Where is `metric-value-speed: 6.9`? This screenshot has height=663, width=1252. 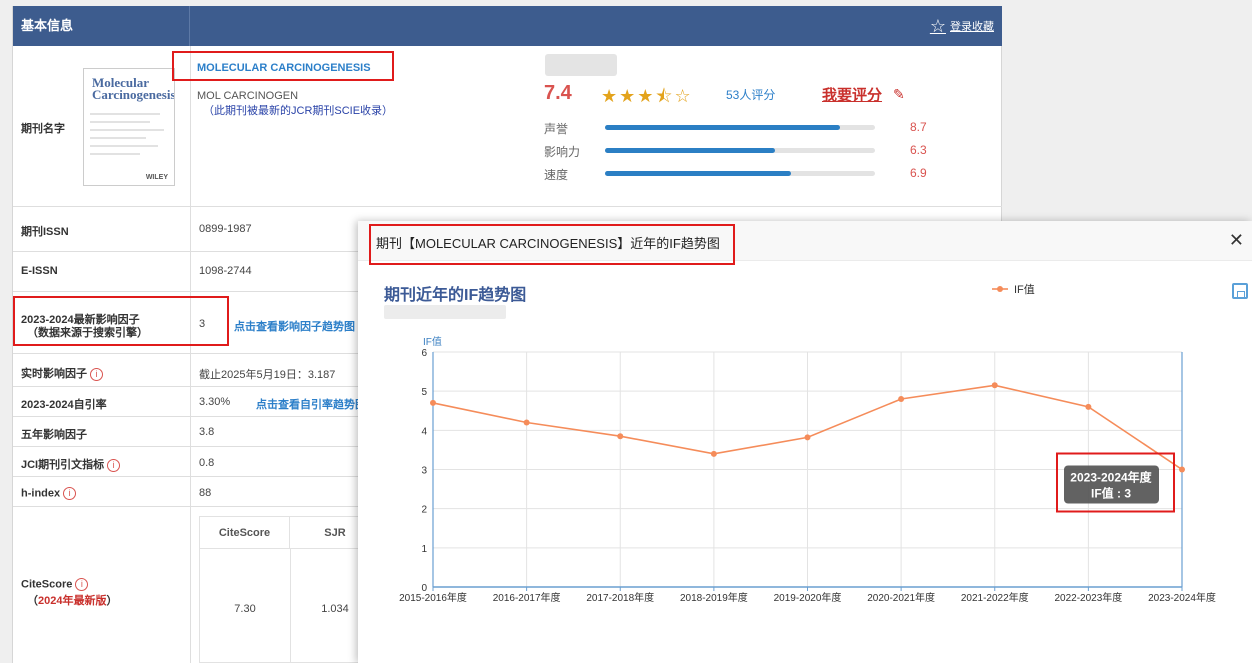 metric-value-speed: 6.9 is located at coordinates (918, 173).